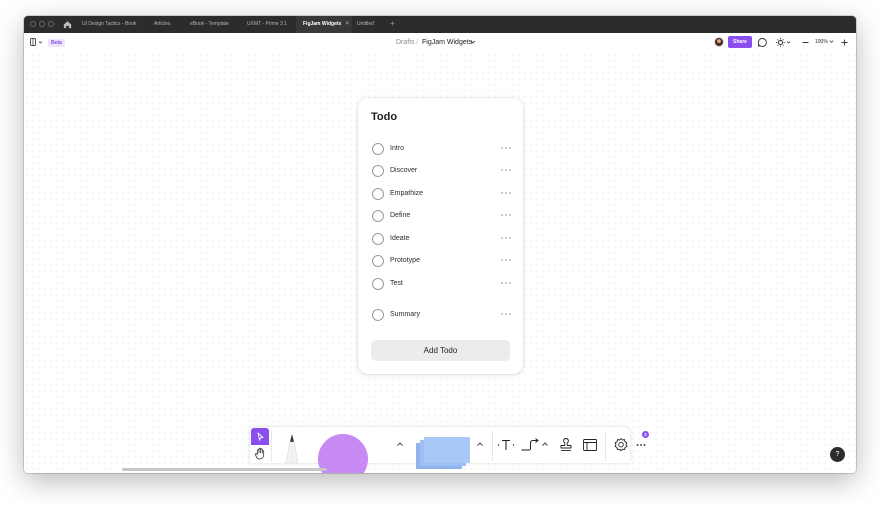 The image size is (880, 505). What do you see at coordinates (397, 149) in the screenshot?
I see `todo-label: Intro` at bounding box center [397, 149].